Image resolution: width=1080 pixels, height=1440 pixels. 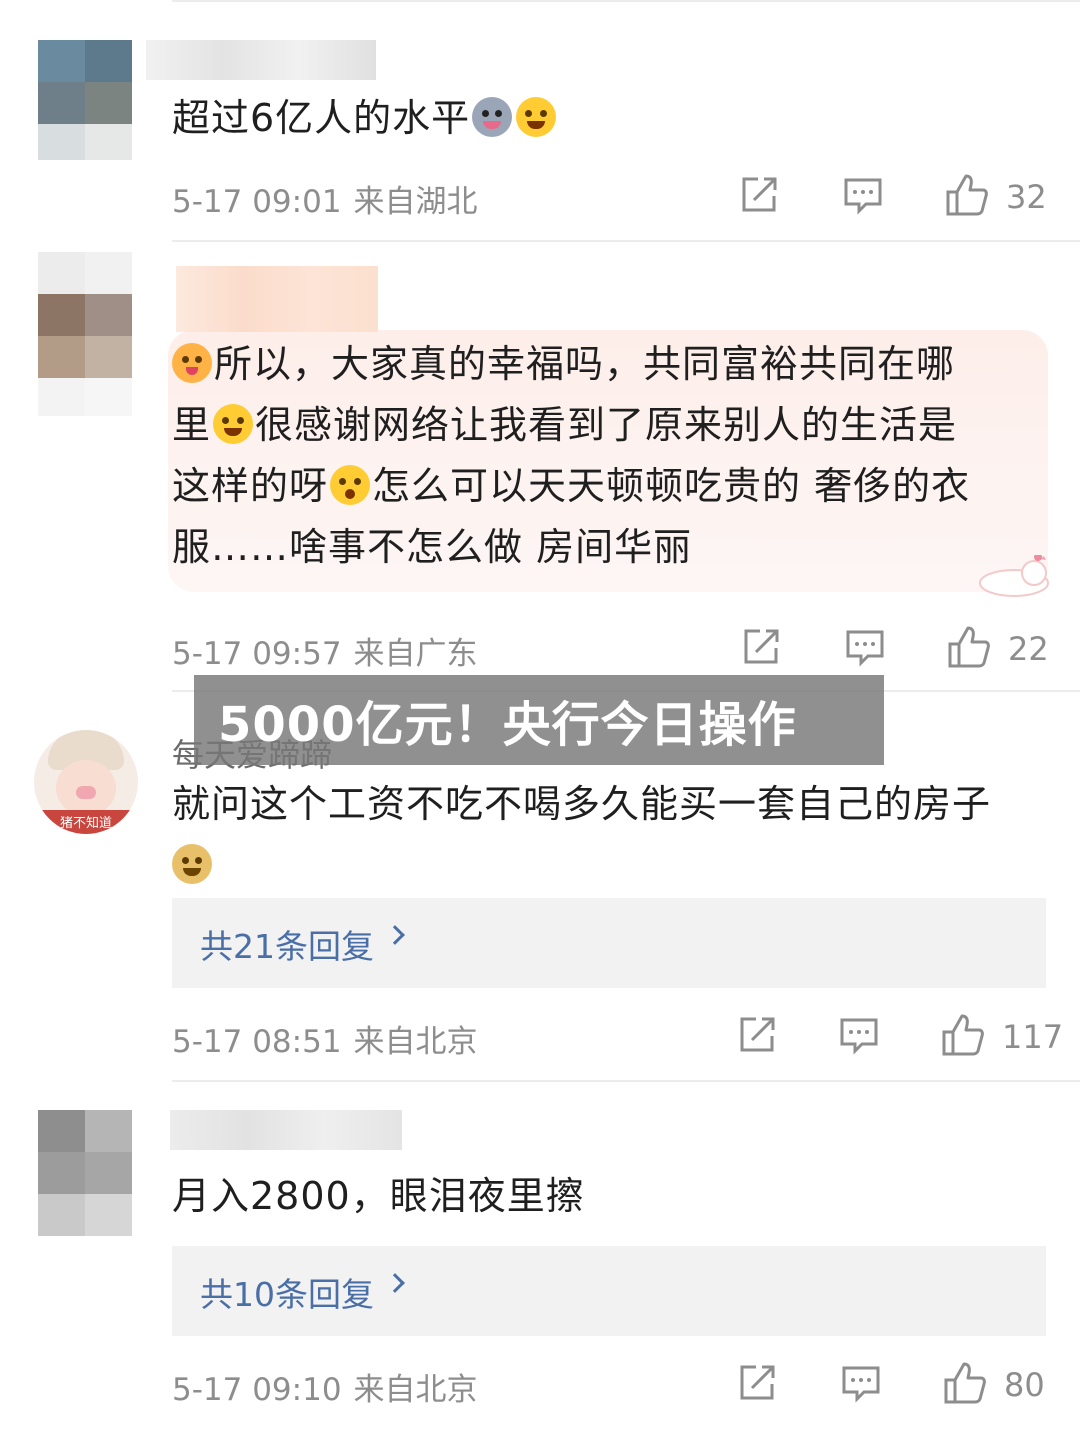 I want to click on like-count: 80, so click(x=1024, y=1385).